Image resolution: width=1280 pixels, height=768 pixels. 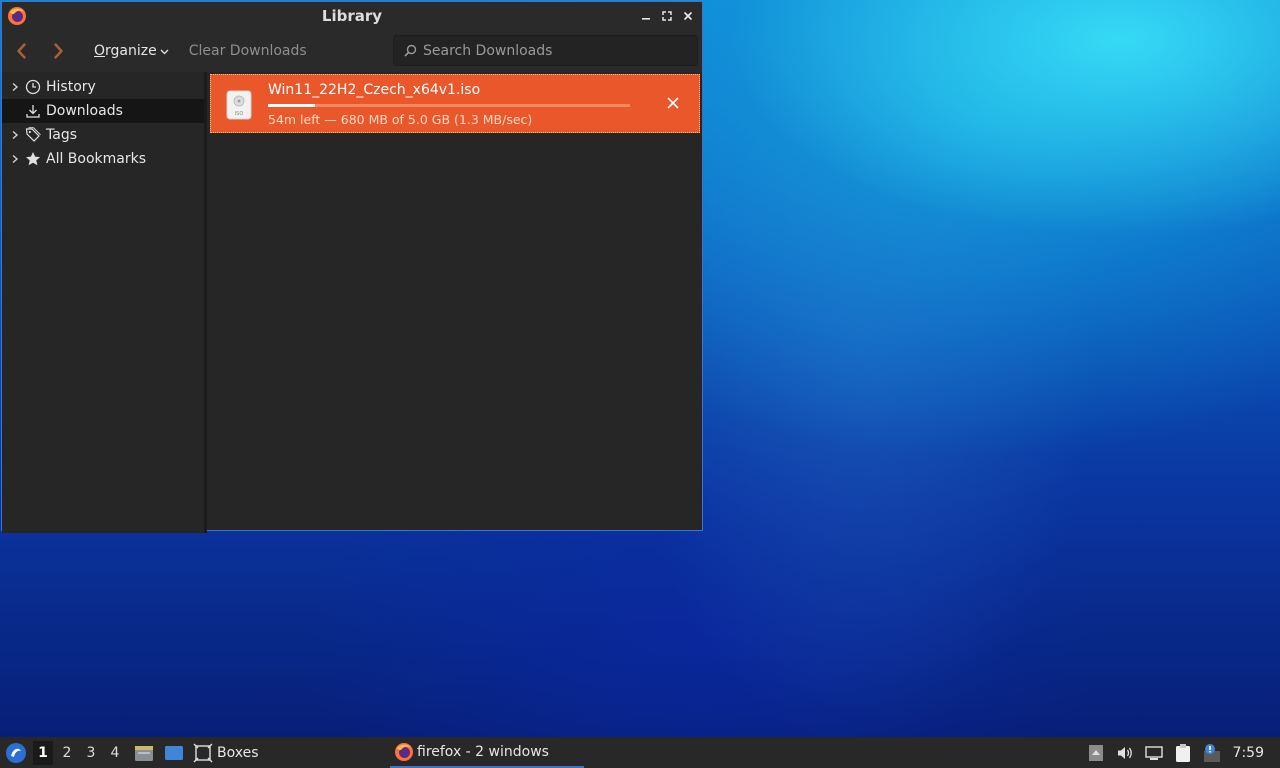 I want to click on task-label: firefox - 2 windows, so click(x=483, y=751).